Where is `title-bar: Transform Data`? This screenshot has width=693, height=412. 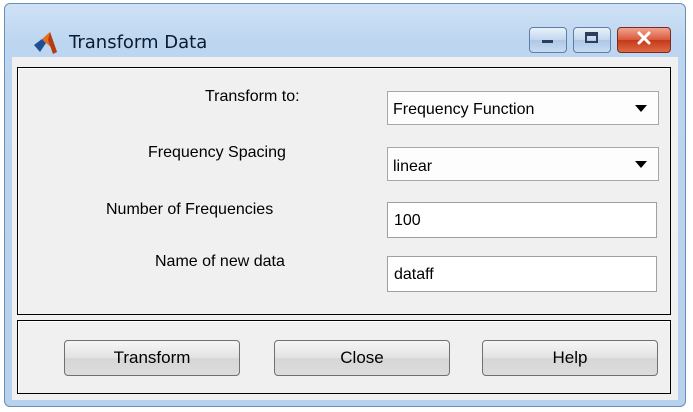
title-bar: Transform Data is located at coordinates (345, 30).